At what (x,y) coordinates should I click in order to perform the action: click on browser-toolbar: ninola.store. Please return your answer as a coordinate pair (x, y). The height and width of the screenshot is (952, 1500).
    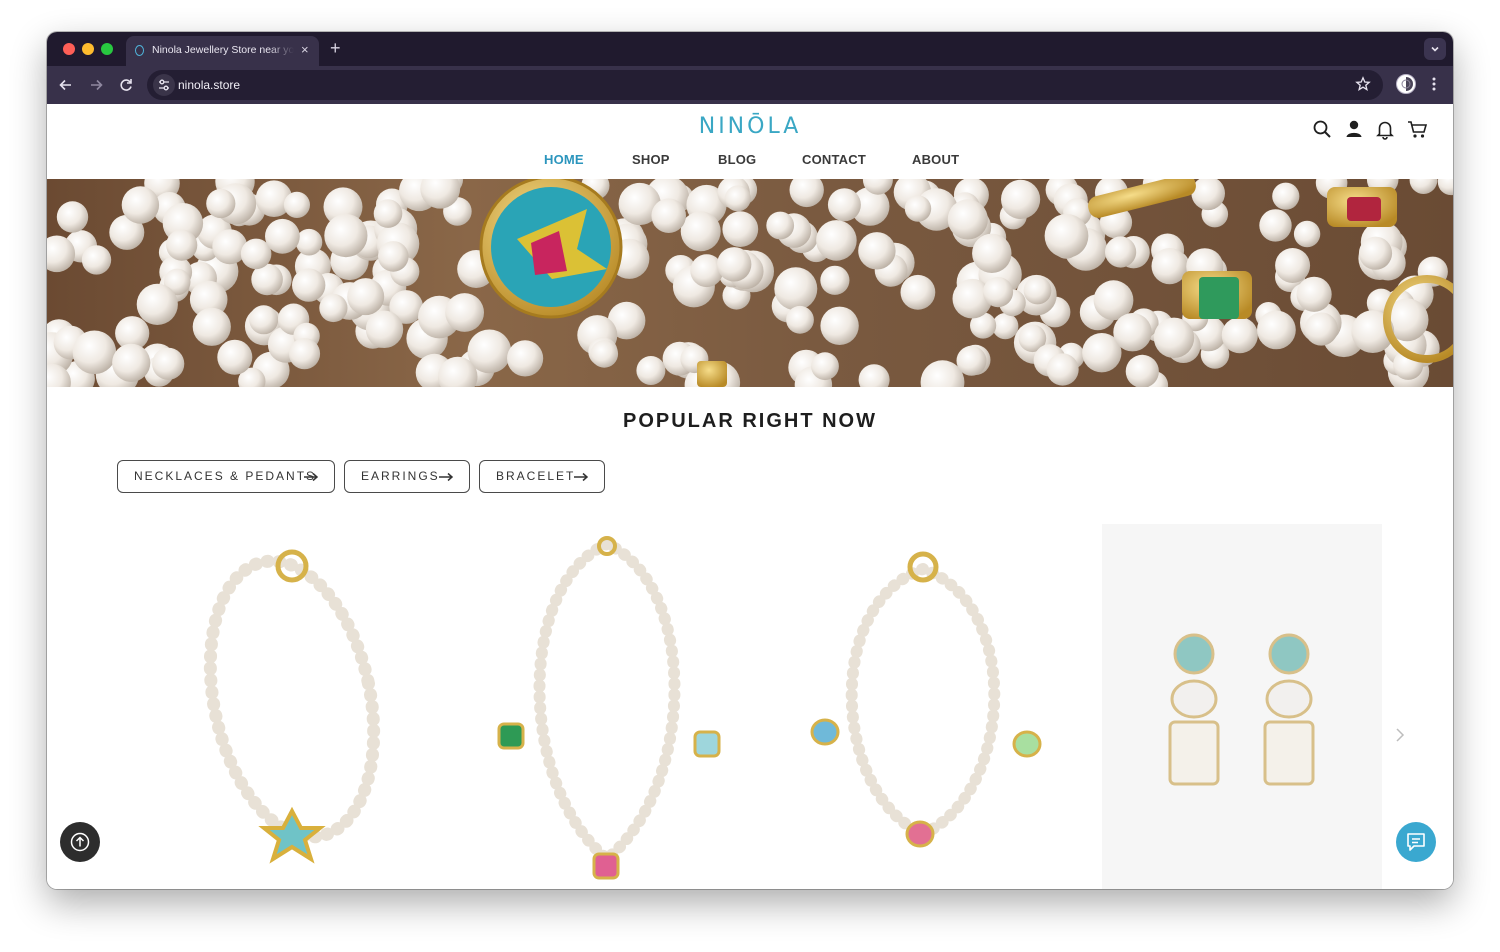
    Looking at the image, I should click on (750, 85).